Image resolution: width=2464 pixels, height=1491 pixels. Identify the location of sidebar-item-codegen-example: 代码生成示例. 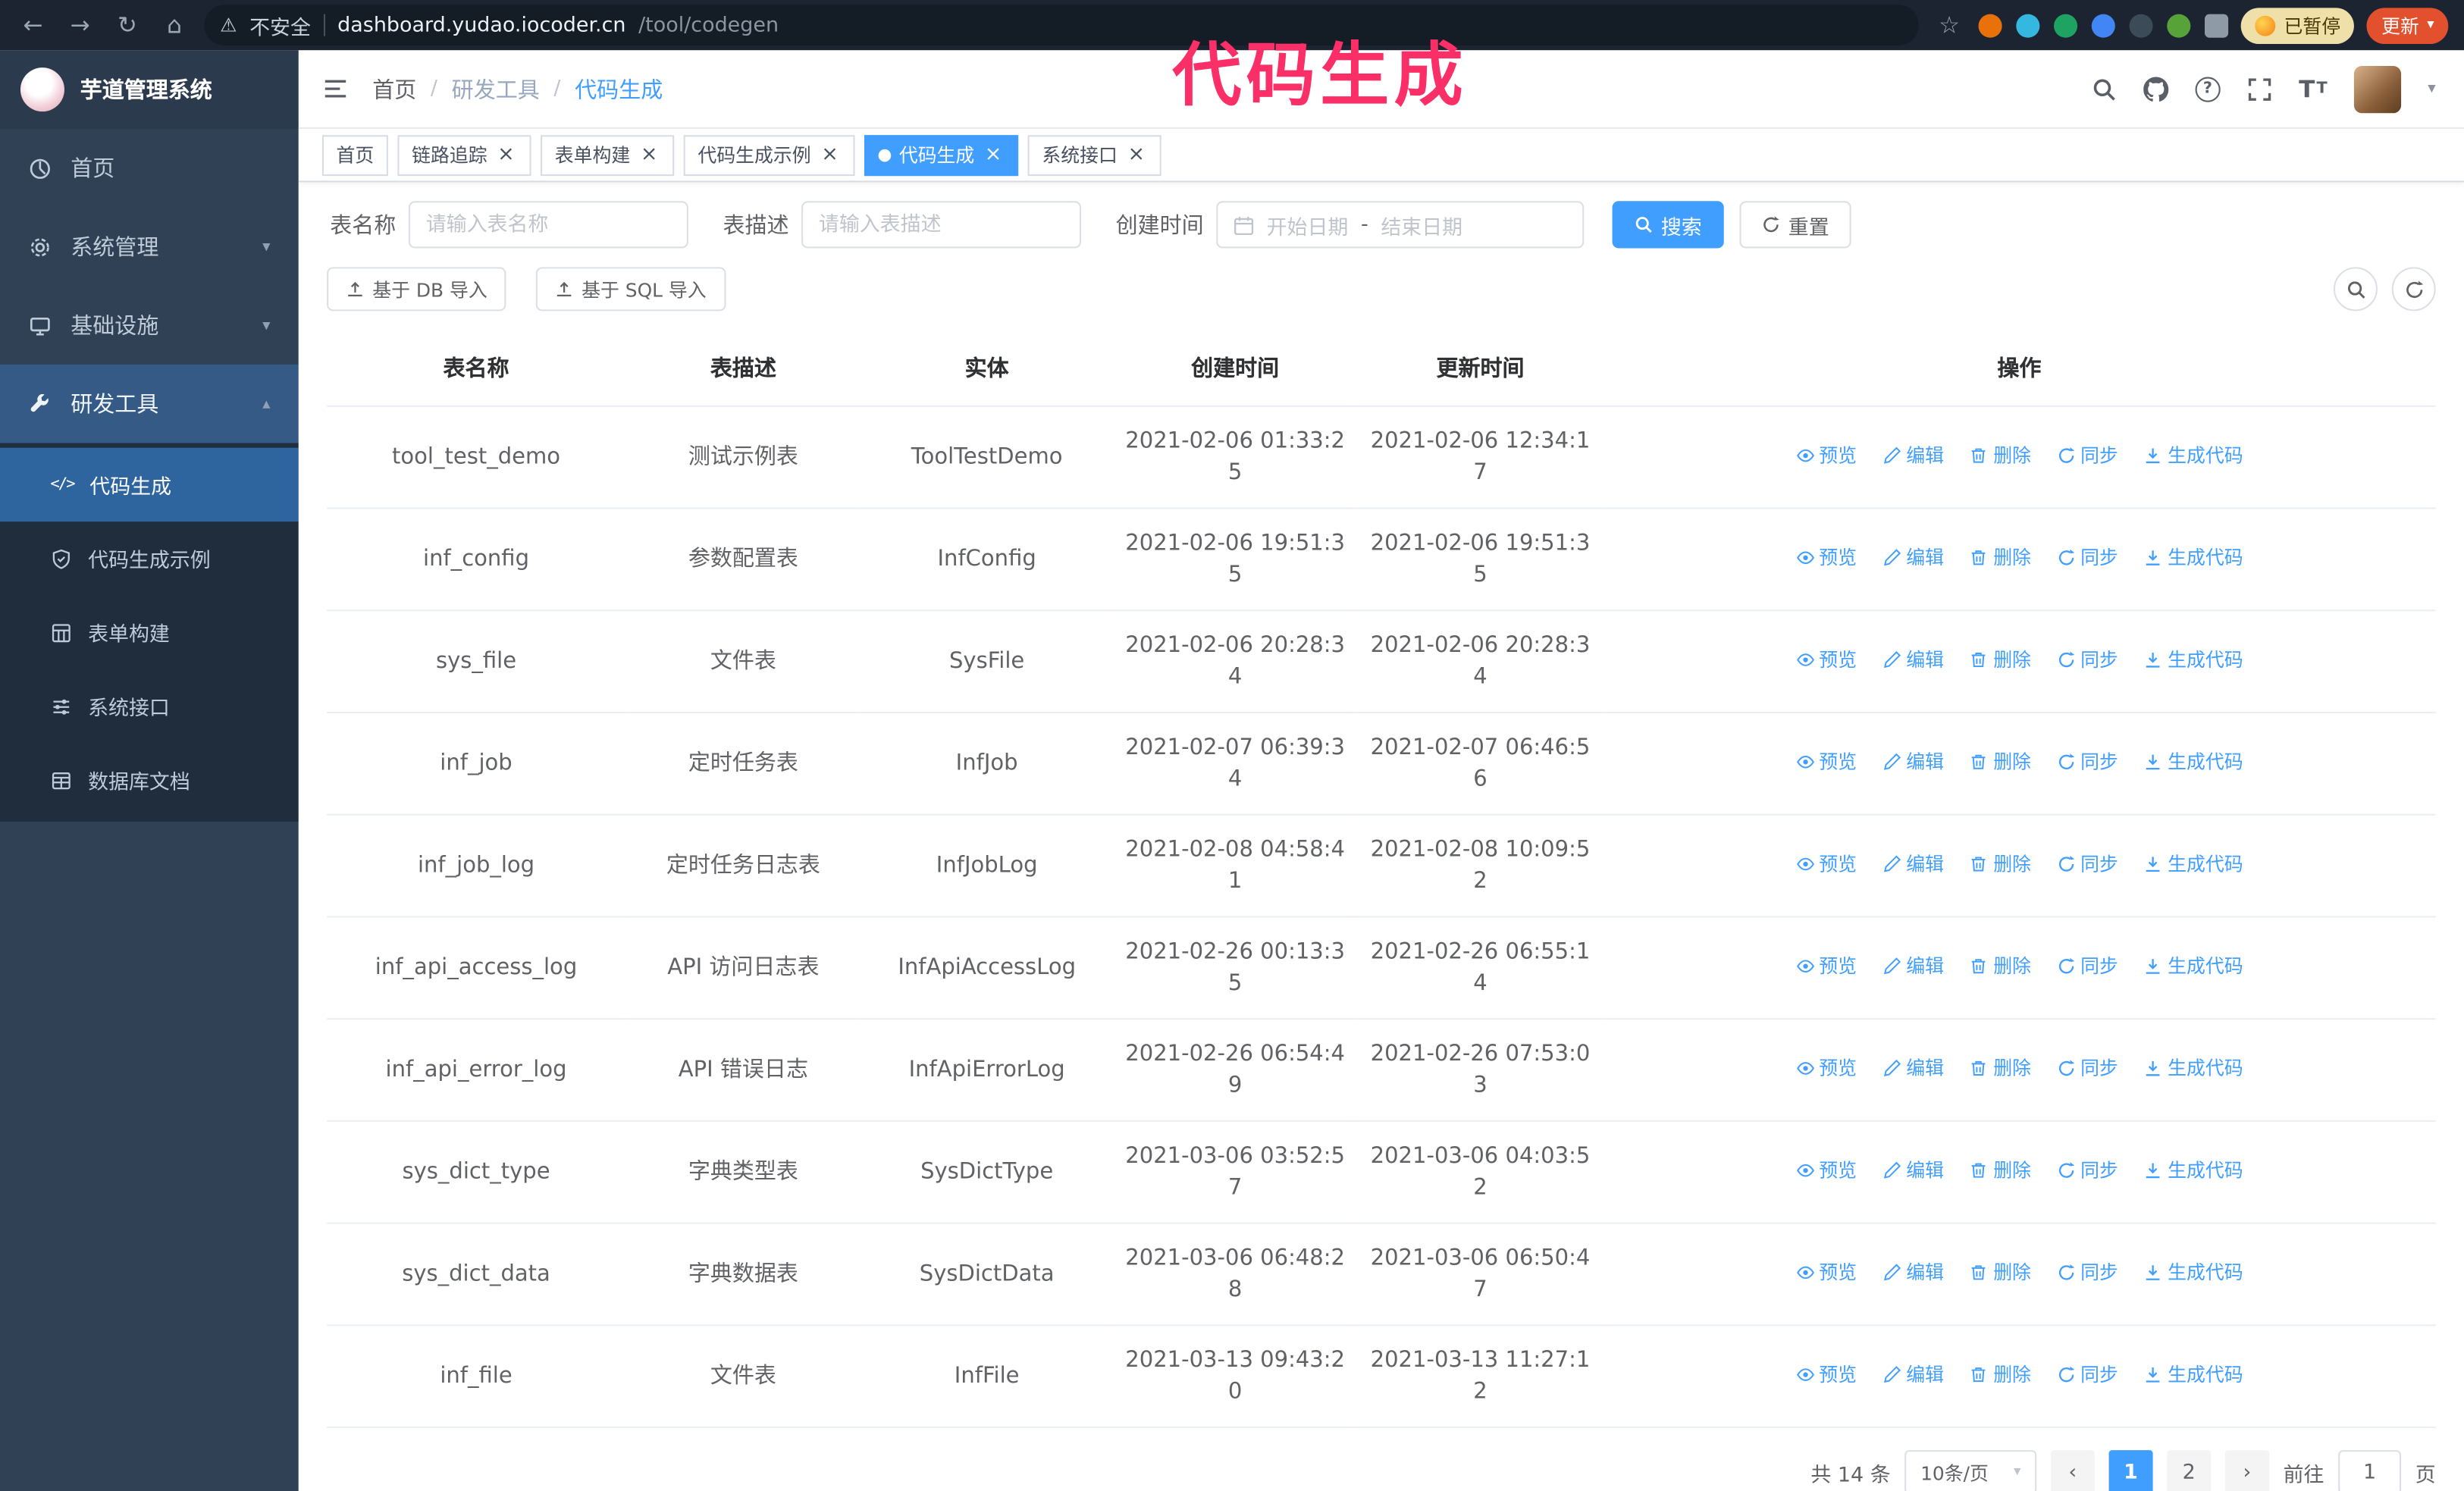
(150, 558).